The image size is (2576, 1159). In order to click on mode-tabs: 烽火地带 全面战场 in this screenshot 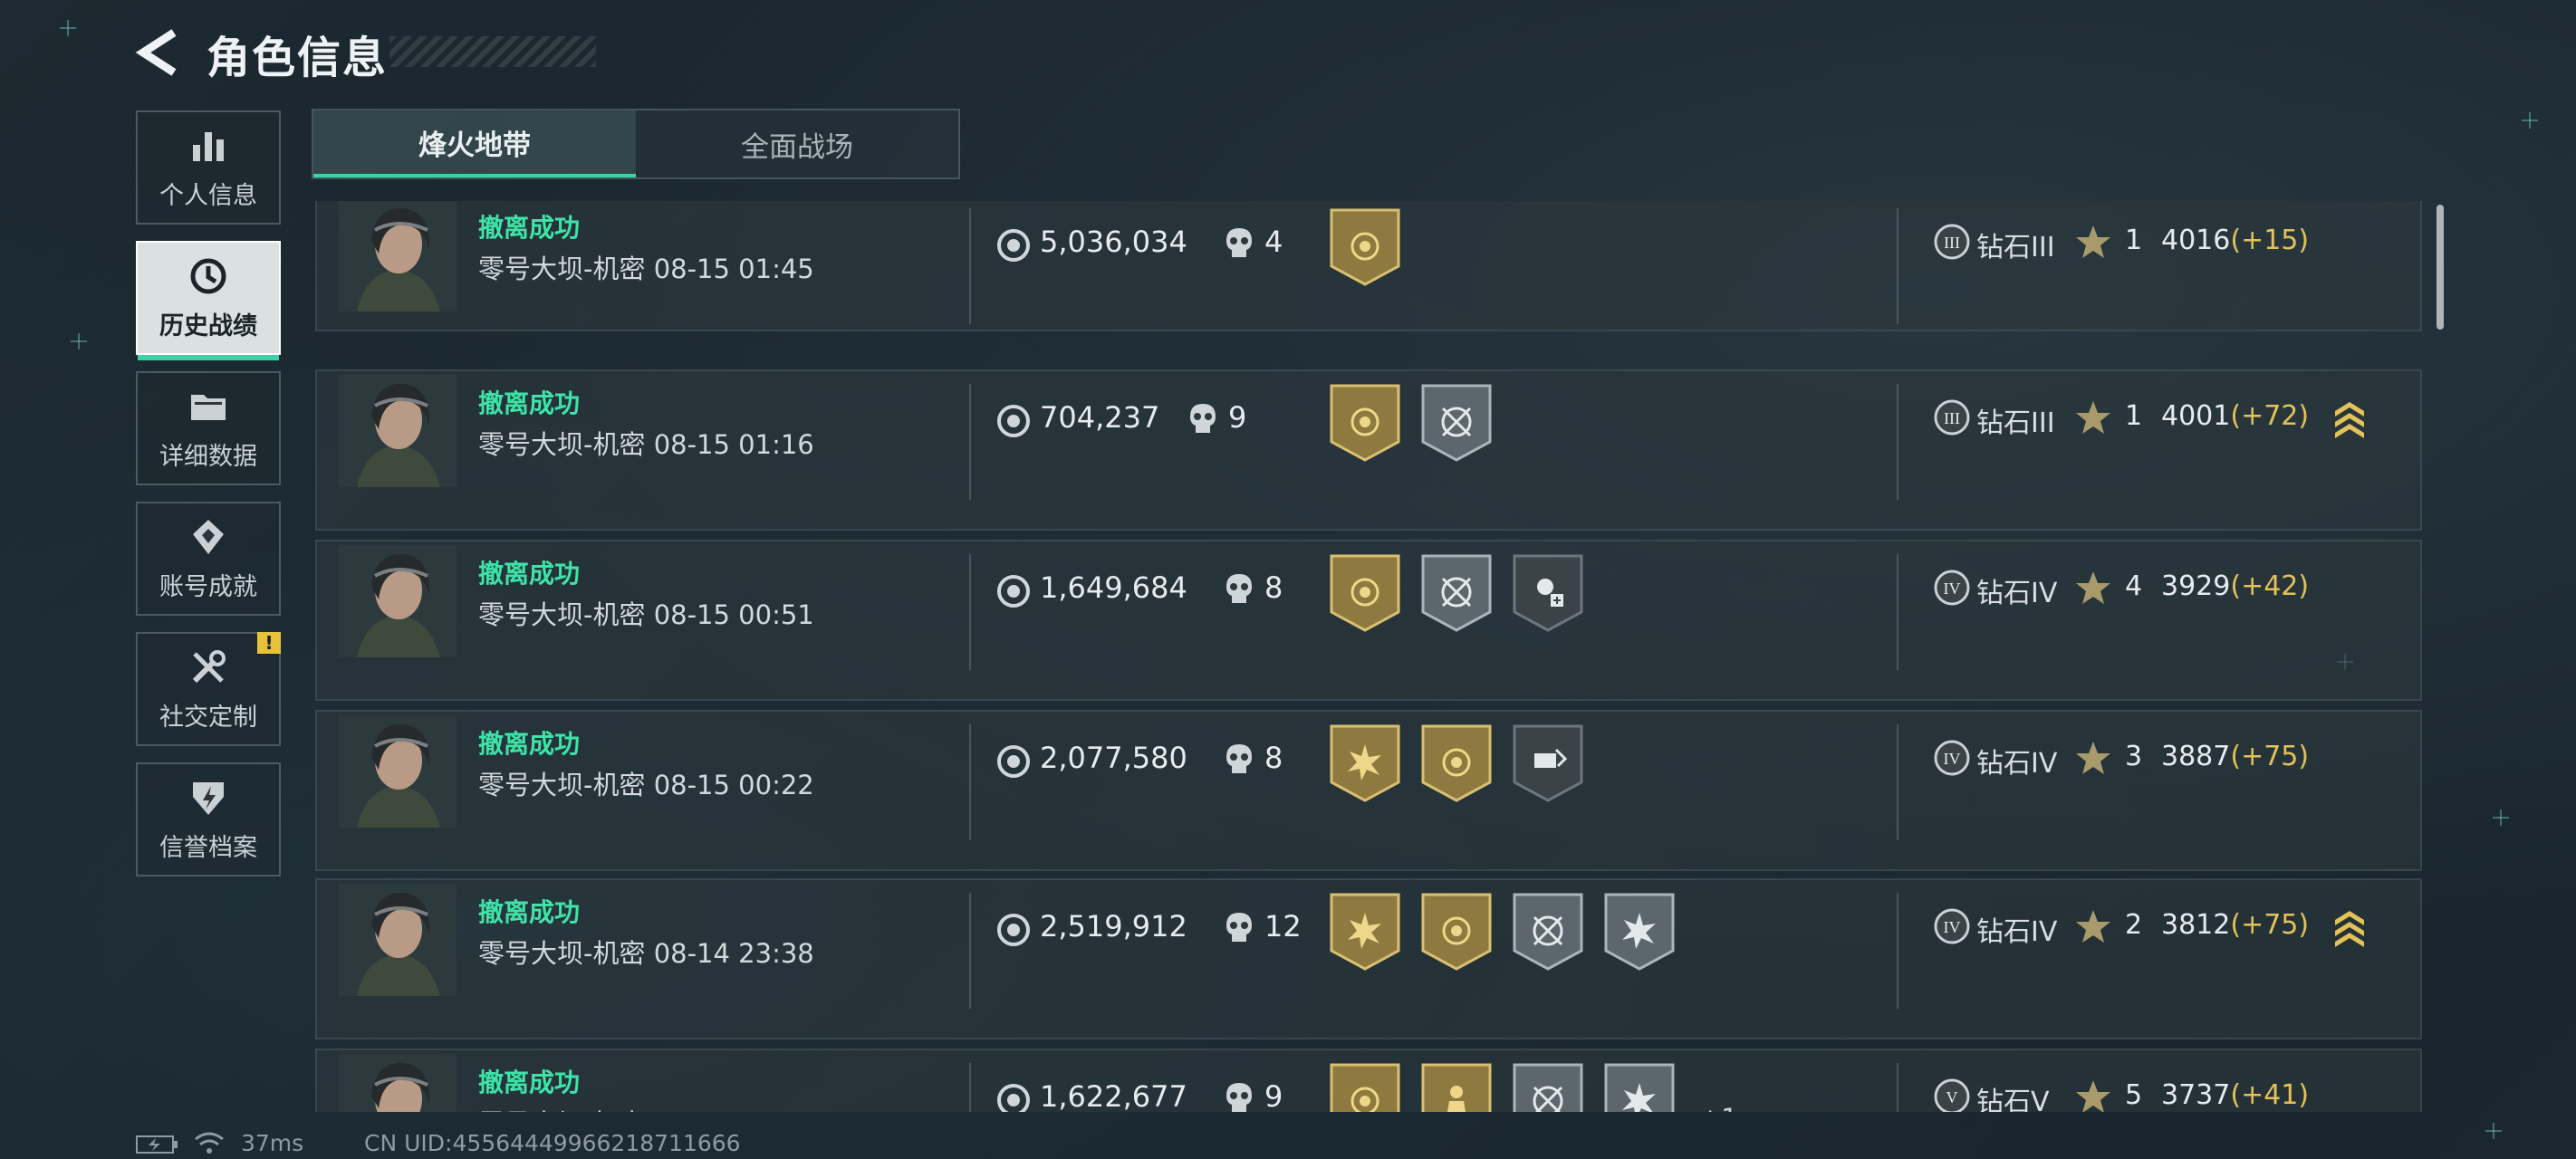, I will do `click(636, 144)`.